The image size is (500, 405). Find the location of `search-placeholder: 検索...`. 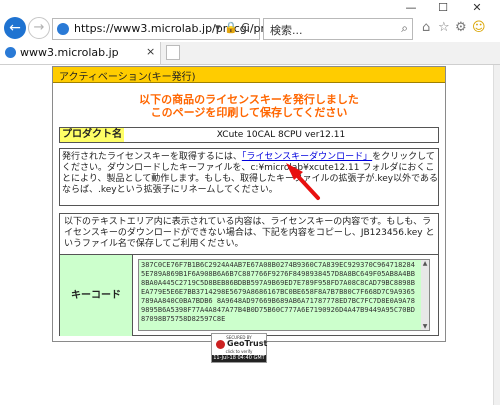

search-placeholder: 検索... is located at coordinates (286, 30).